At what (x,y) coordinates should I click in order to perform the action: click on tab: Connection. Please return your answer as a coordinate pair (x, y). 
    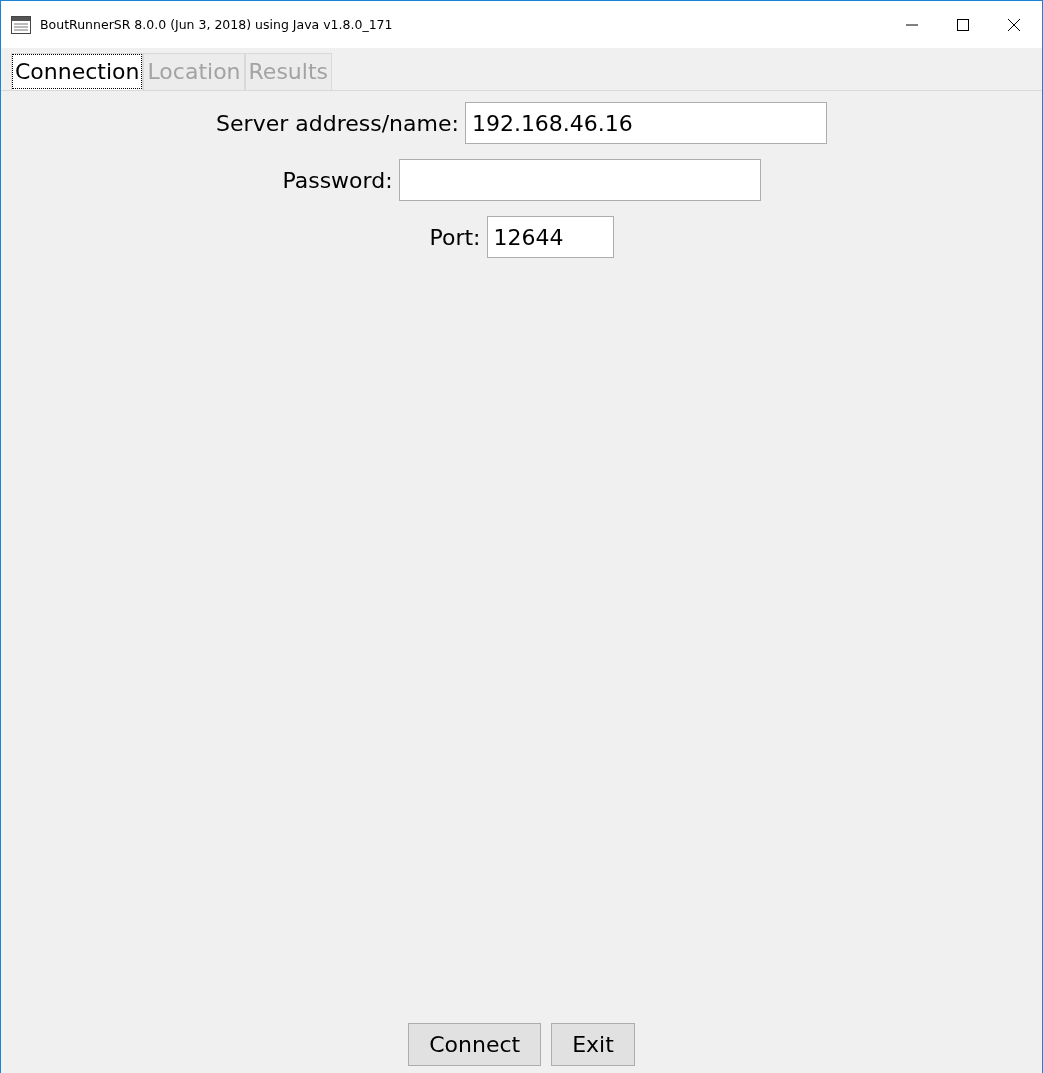
    Looking at the image, I should click on (77, 71).